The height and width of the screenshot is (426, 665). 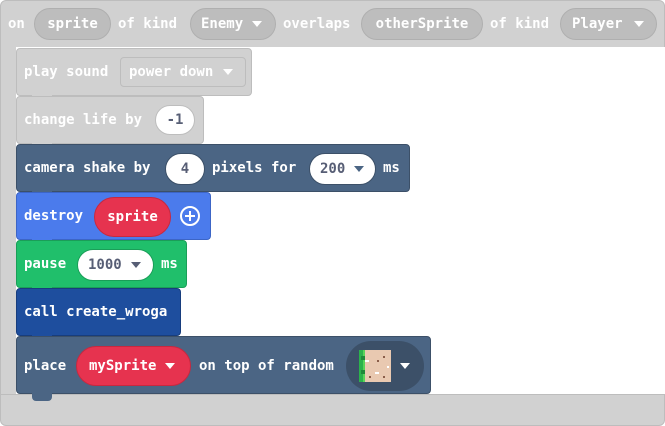 What do you see at coordinates (83, 120) in the screenshot?
I see `change-life-label: change life by` at bounding box center [83, 120].